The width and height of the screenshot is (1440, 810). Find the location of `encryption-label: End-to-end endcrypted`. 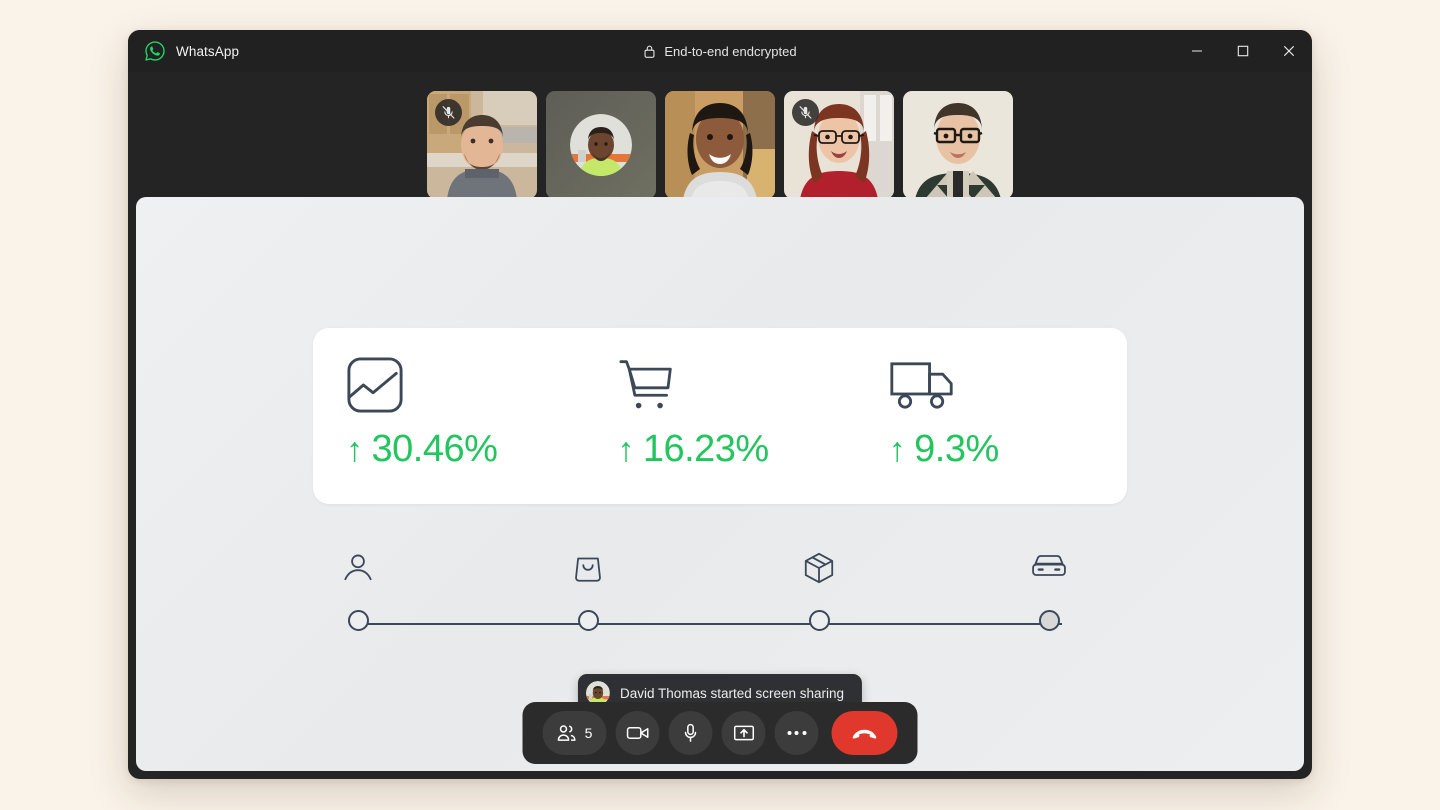

encryption-label: End-to-end endcrypted is located at coordinates (730, 51).